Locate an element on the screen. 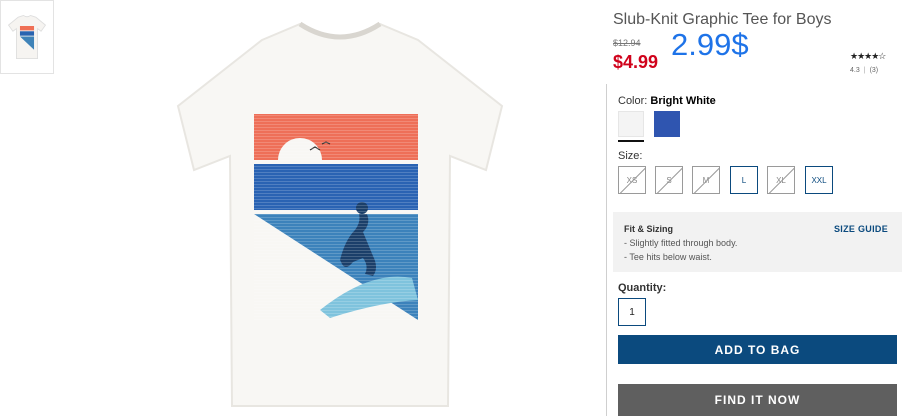  sale-price: $4.99 is located at coordinates (636, 62).